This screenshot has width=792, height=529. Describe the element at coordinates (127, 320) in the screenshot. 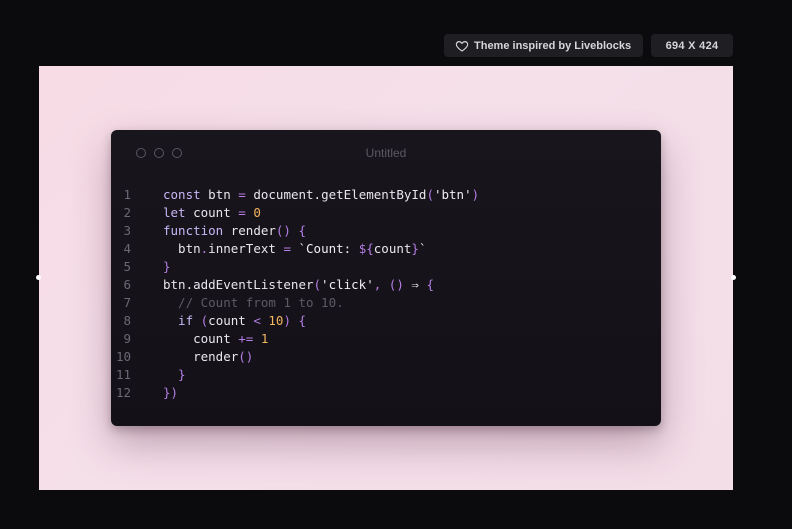

I see `line-number: 8` at that location.